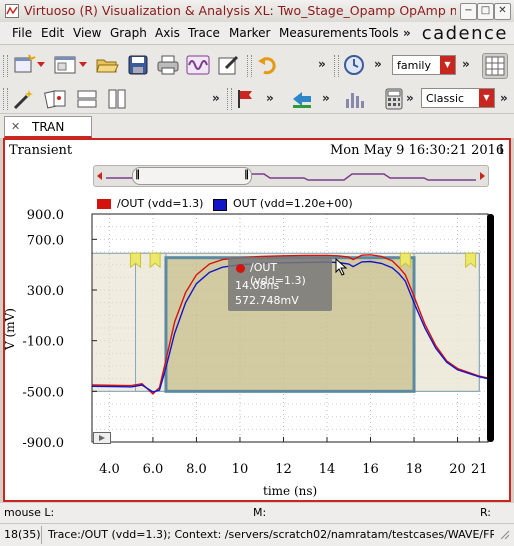 This screenshot has height=546, width=514. I want to click on bars-icon, so click(354, 99).